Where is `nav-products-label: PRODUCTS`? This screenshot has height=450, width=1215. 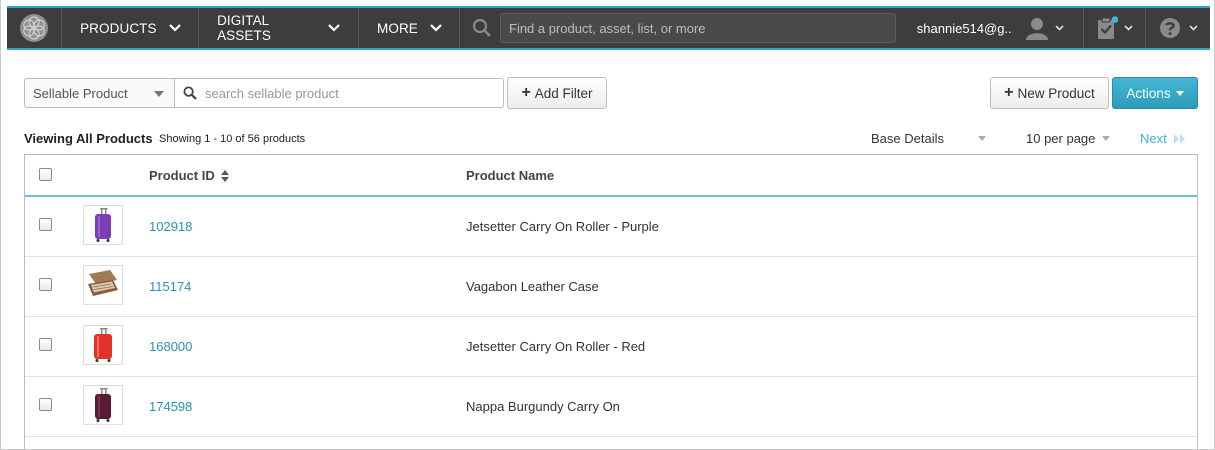
nav-products-label: PRODUCTS is located at coordinates (118, 28).